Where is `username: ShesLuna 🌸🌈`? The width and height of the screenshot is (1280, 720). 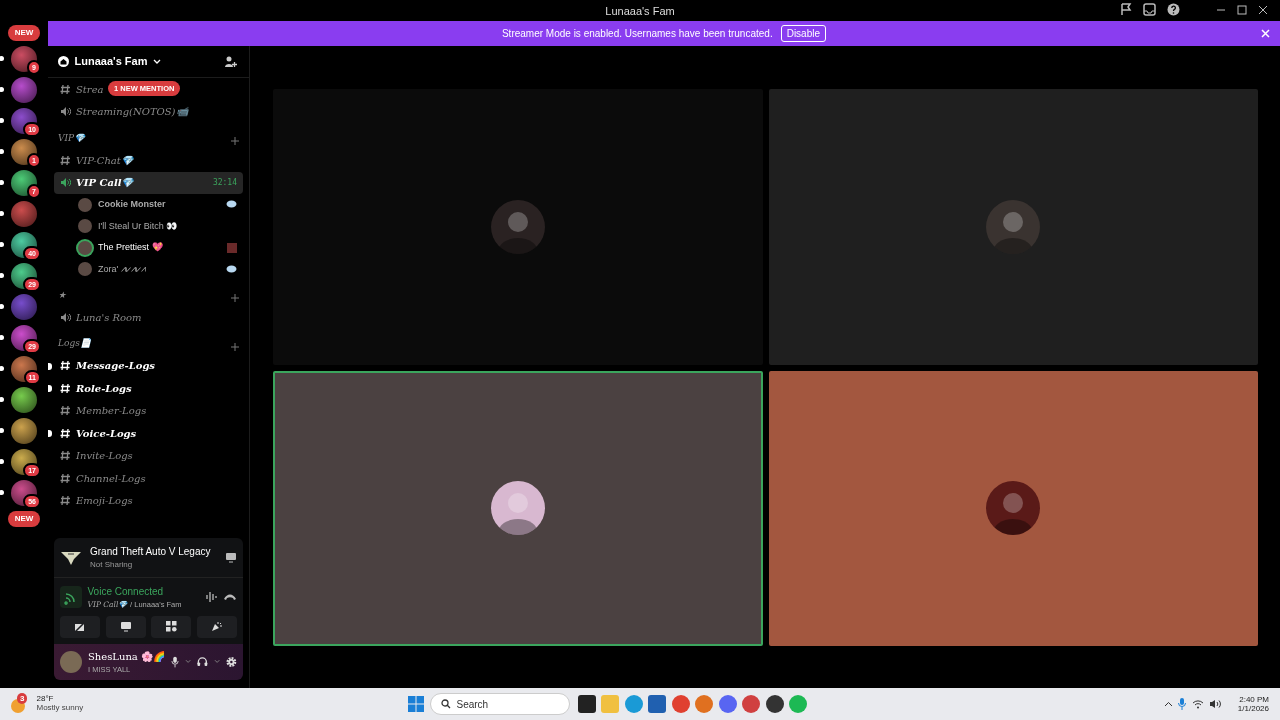 username: ShesLuna 🌸🌈 is located at coordinates (126, 656).